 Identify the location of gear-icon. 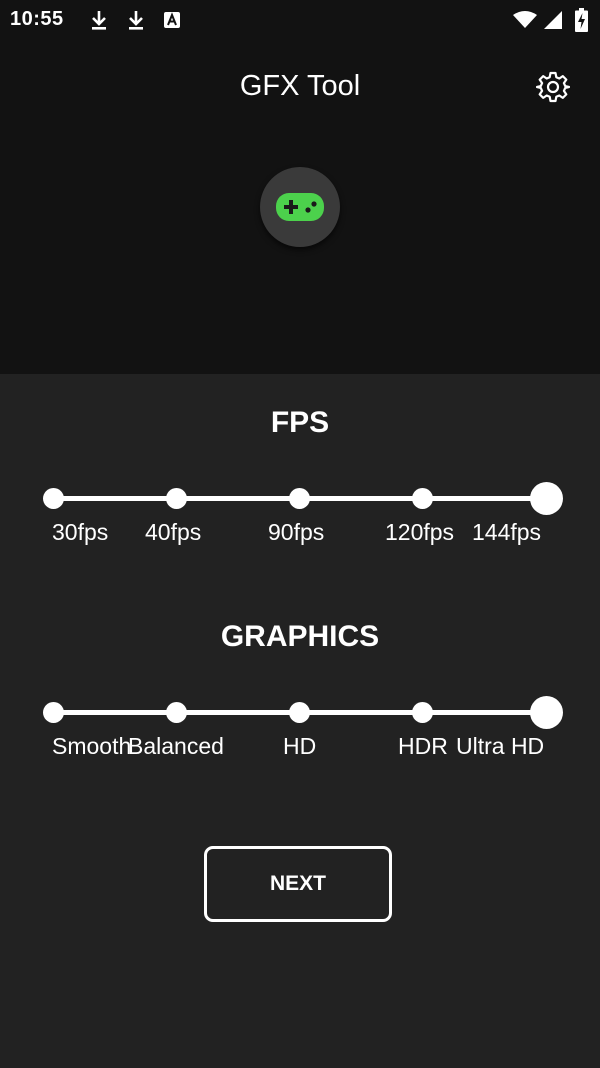
(553, 87).